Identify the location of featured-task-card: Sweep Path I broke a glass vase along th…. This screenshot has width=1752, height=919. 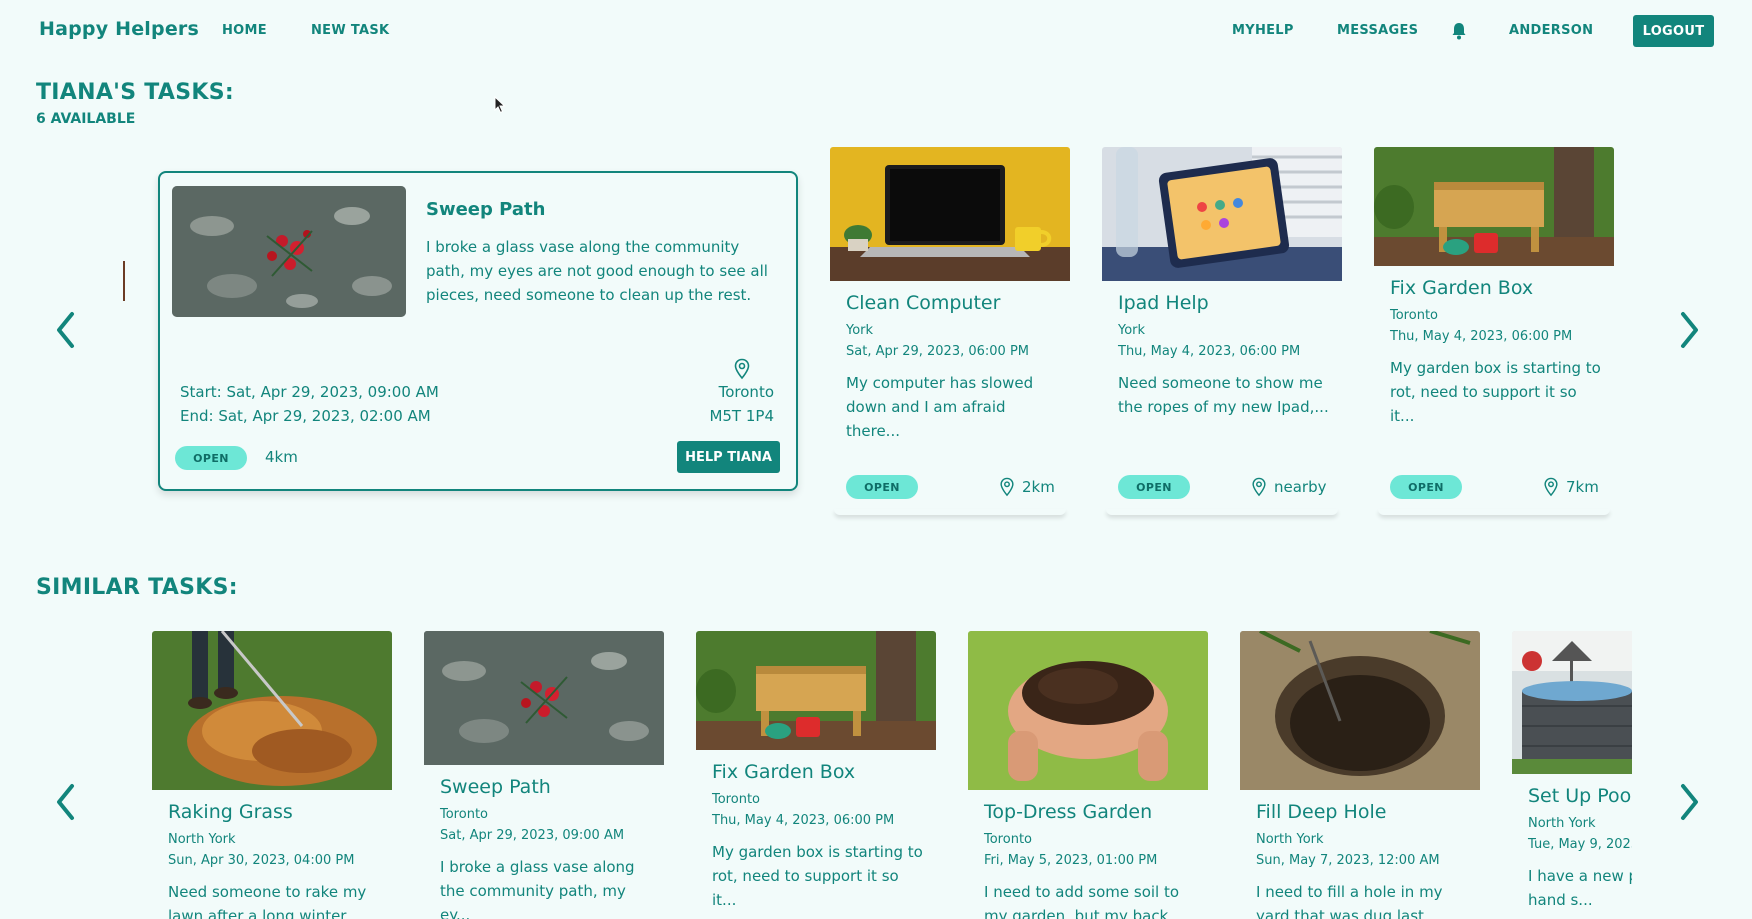
(478, 331).